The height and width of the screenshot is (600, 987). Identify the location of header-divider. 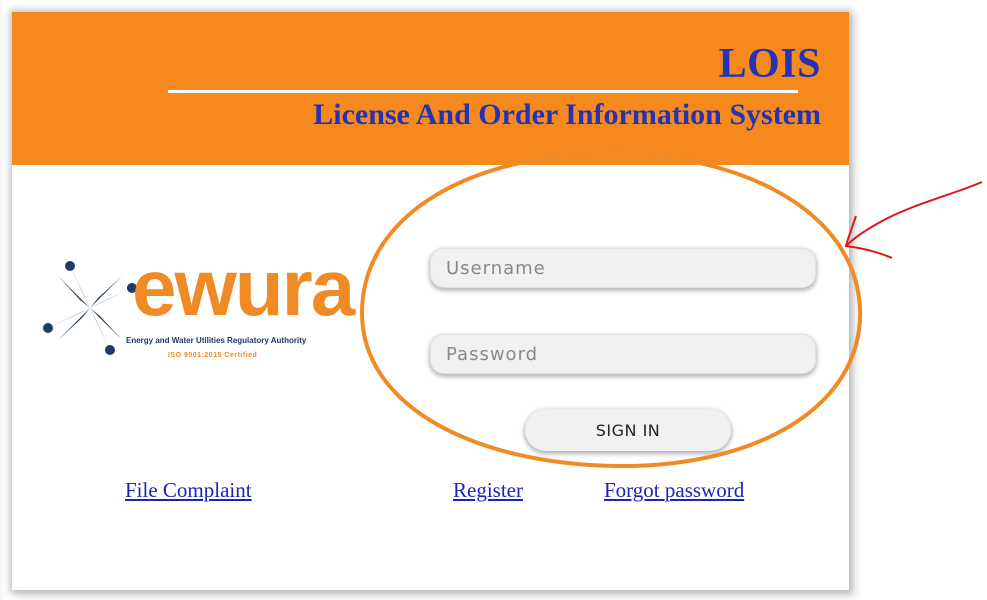
(483, 91).